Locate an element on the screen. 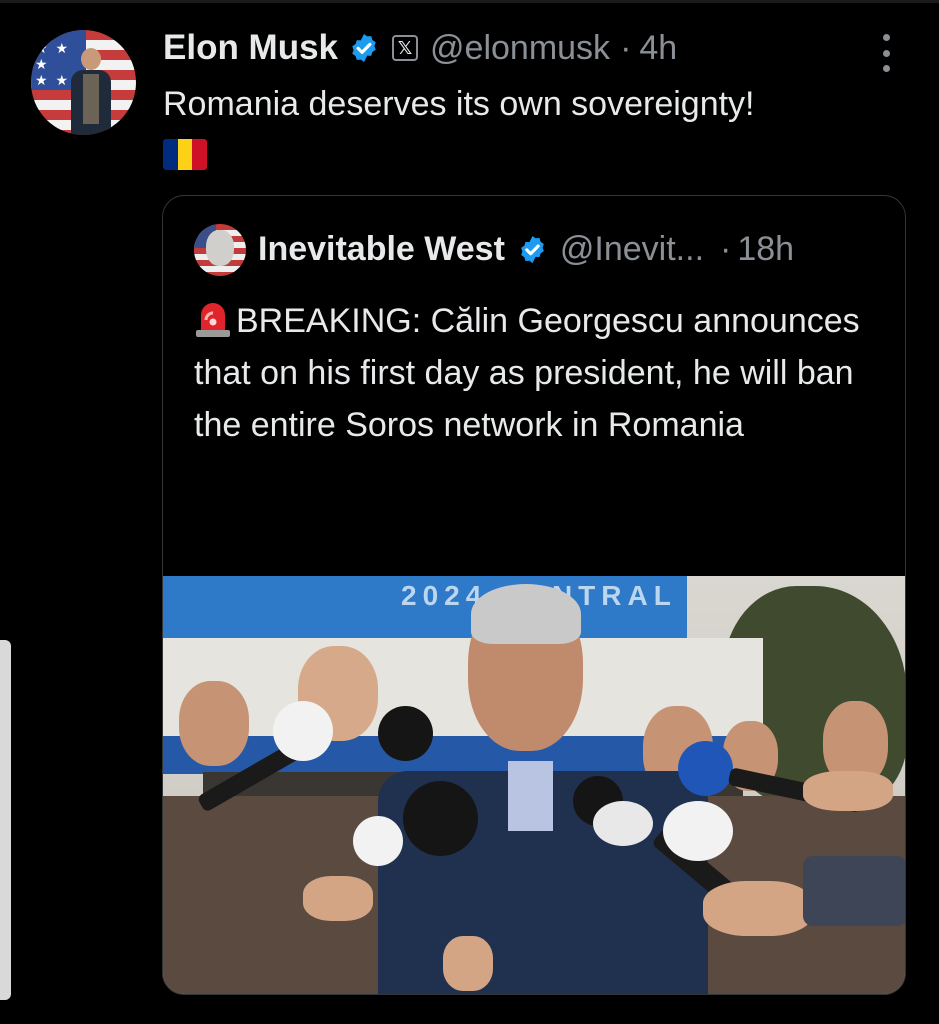 This screenshot has width=939, height=1024. more-options-icon is located at coordinates (886, 53).